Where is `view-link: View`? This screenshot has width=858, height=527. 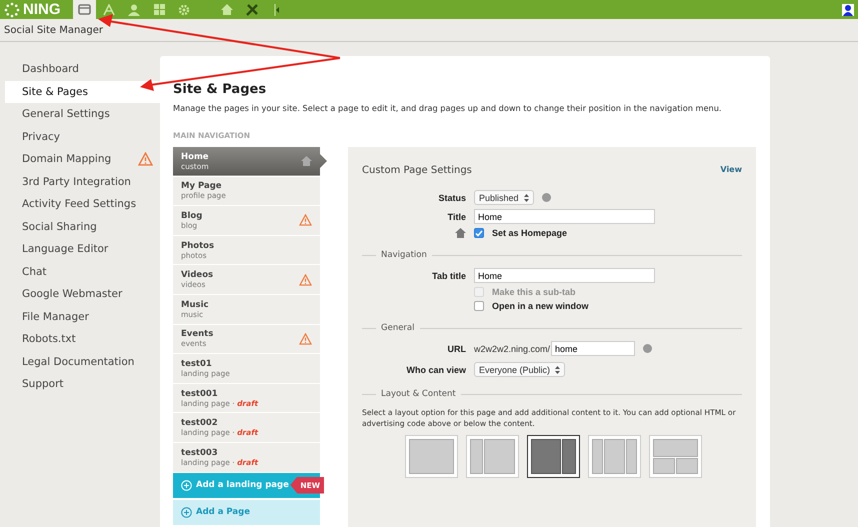 view-link: View is located at coordinates (731, 170).